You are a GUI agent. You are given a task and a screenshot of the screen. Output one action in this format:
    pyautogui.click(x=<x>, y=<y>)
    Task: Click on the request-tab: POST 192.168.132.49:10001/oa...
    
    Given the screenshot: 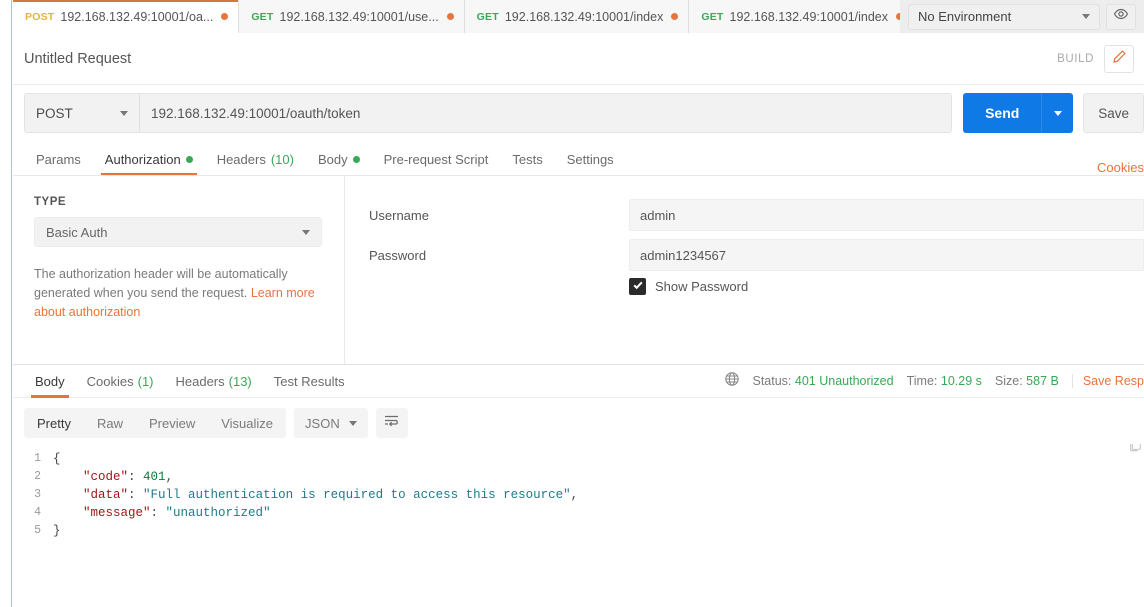 What is the action you would take?
    pyautogui.click(x=126, y=16)
    